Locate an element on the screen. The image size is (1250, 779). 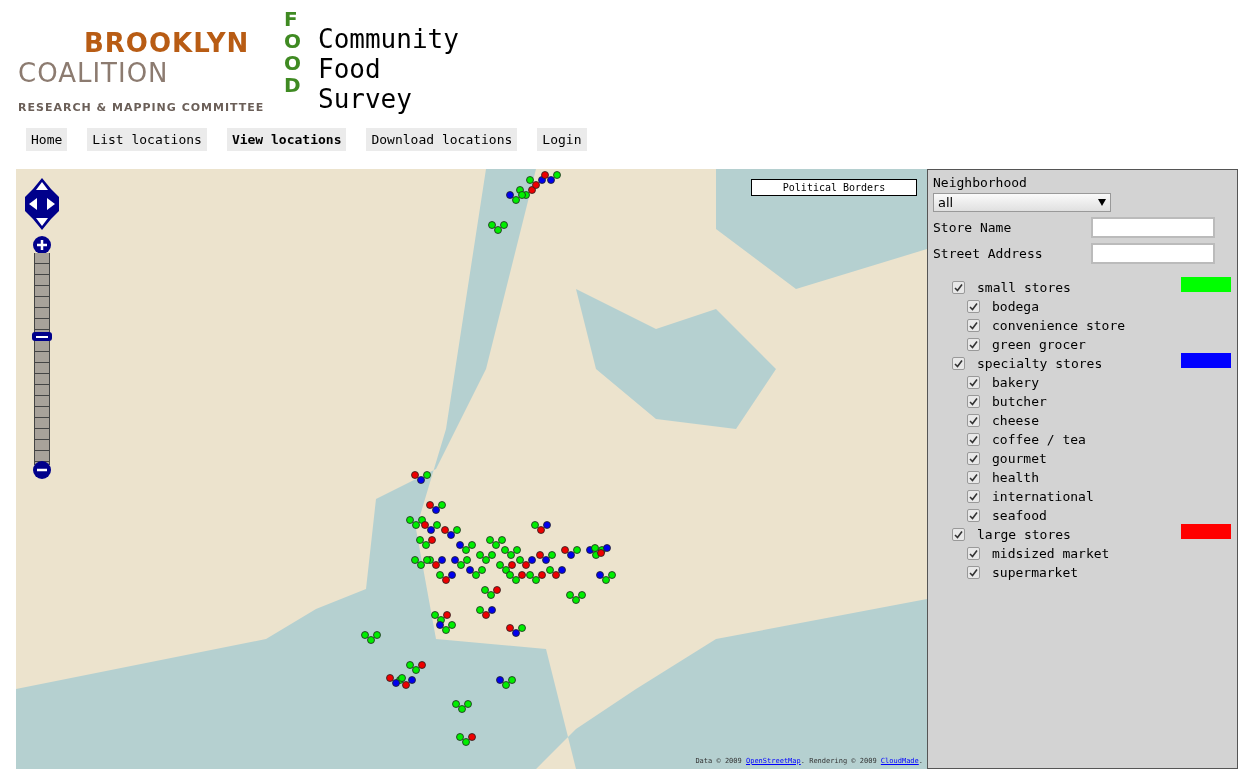
subcategory-label: coffee / tea is located at coordinates (1039, 439).